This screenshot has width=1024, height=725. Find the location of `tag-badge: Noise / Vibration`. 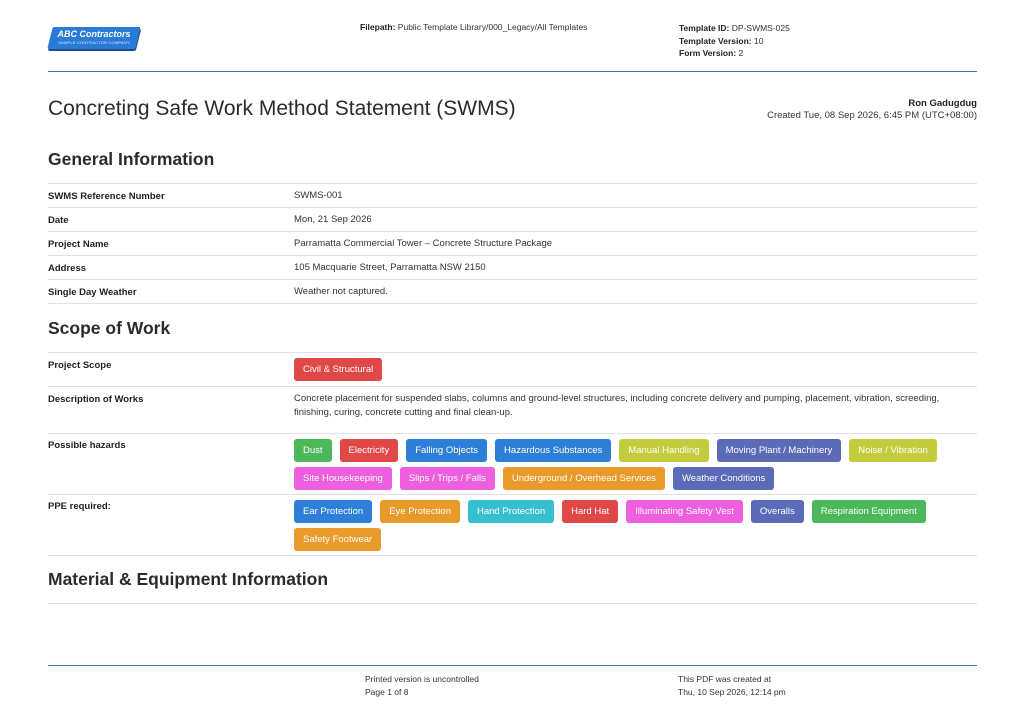

tag-badge: Noise / Vibration is located at coordinates (893, 450).